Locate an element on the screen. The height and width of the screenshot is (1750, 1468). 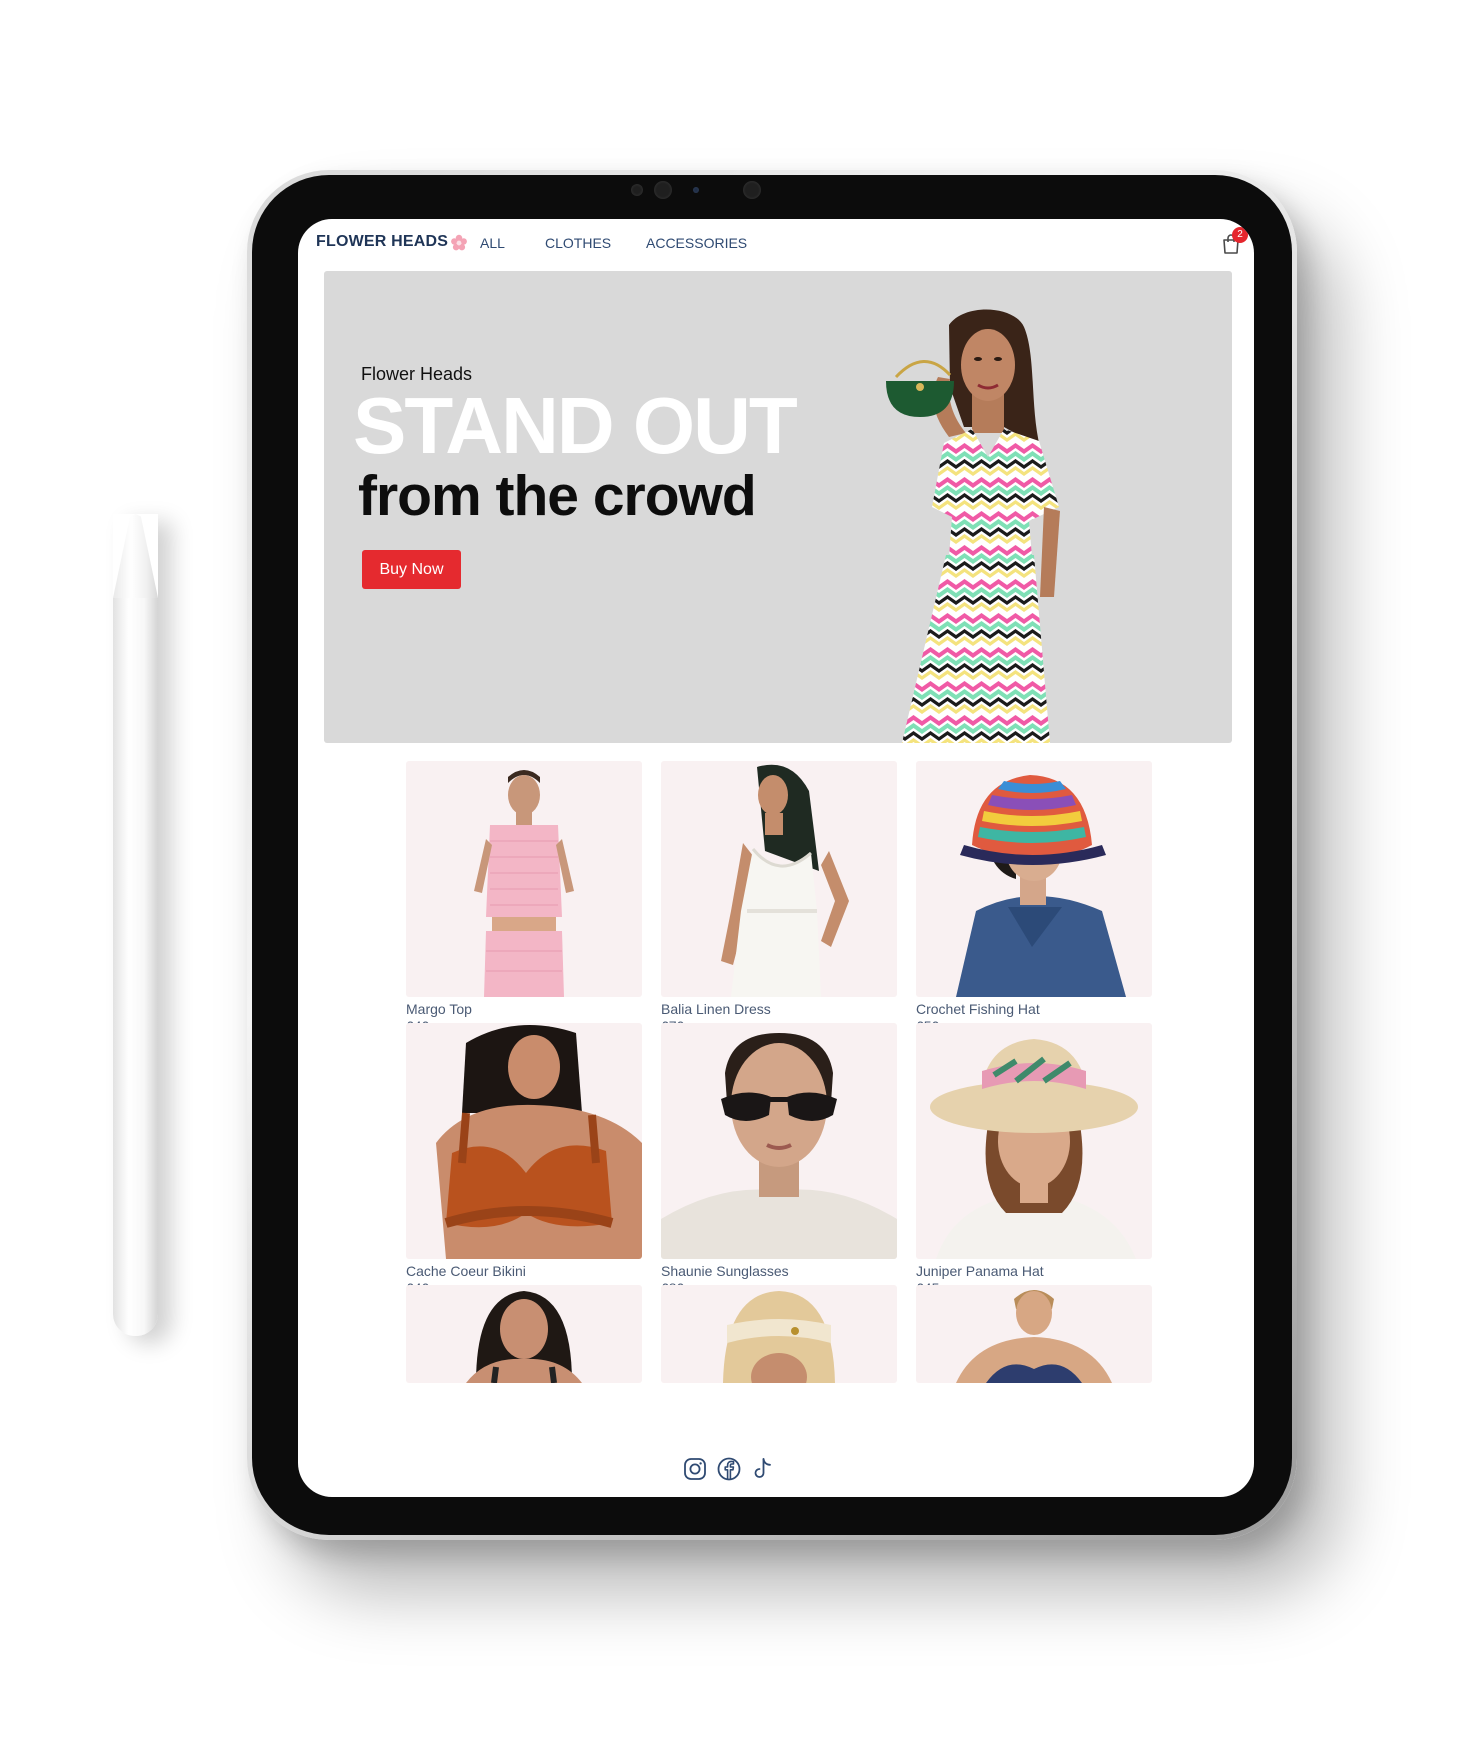
pencil-body is located at coordinates (135, 967).